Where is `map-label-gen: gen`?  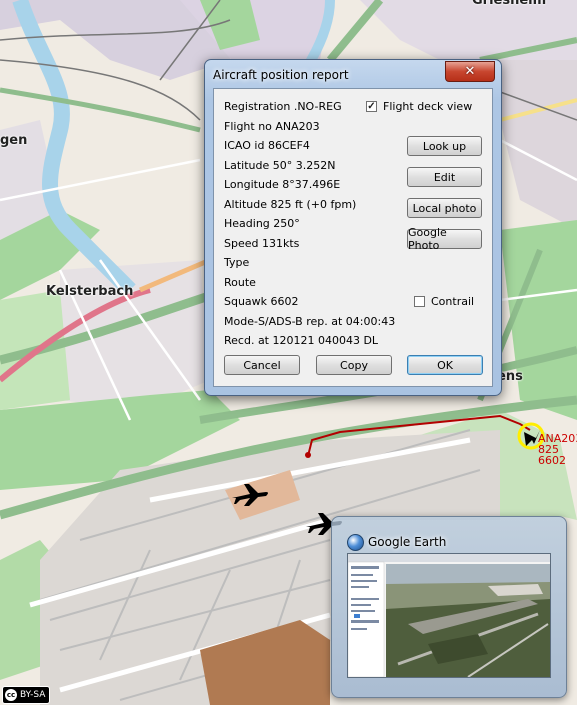 map-label-gen: gen is located at coordinates (14, 140).